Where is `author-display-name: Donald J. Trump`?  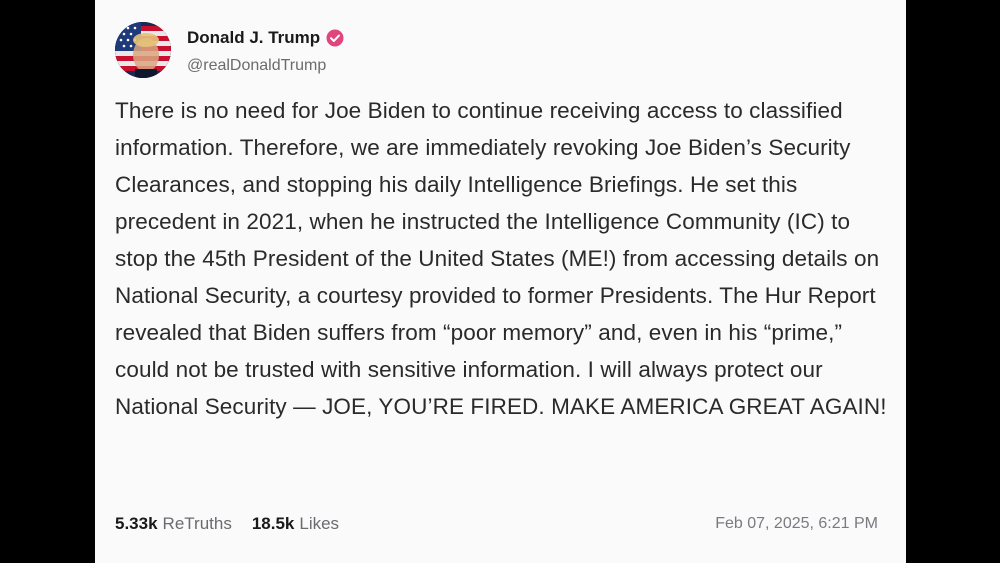 author-display-name: Donald J. Trump is located at coordinates (253, 38).